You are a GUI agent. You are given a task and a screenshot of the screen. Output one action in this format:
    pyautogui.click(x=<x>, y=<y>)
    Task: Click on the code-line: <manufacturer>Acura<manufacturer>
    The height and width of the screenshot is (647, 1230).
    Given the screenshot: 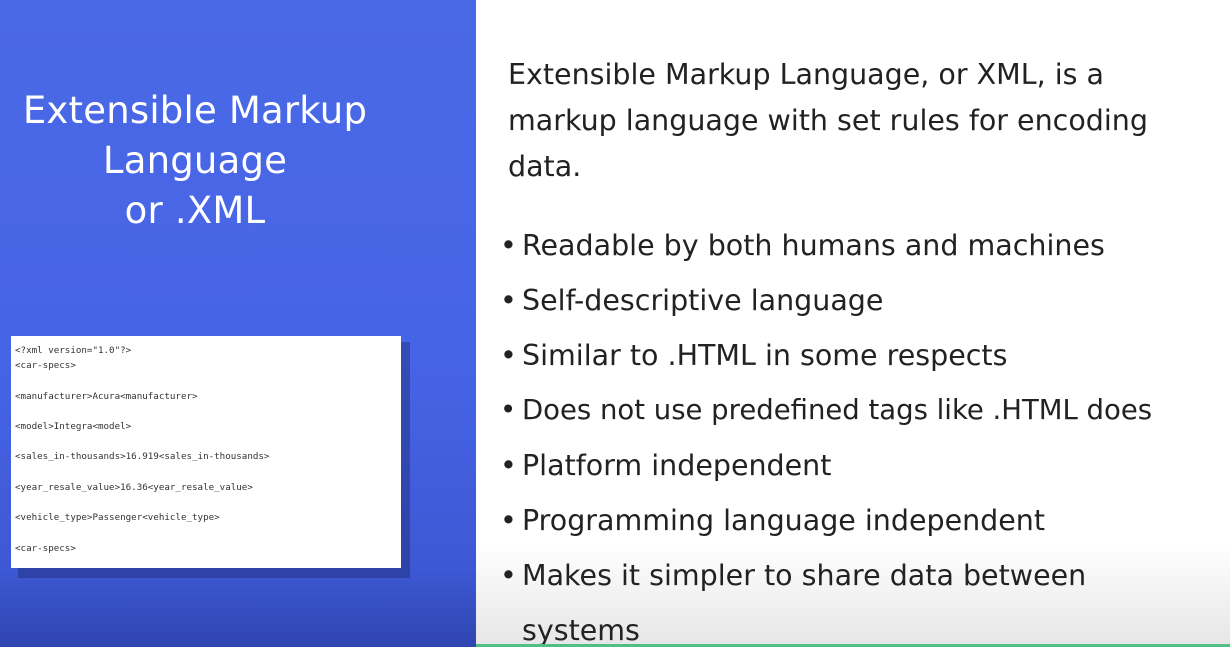 What is the action you would take?
    pyautogui.click(x=106, y=396)
    